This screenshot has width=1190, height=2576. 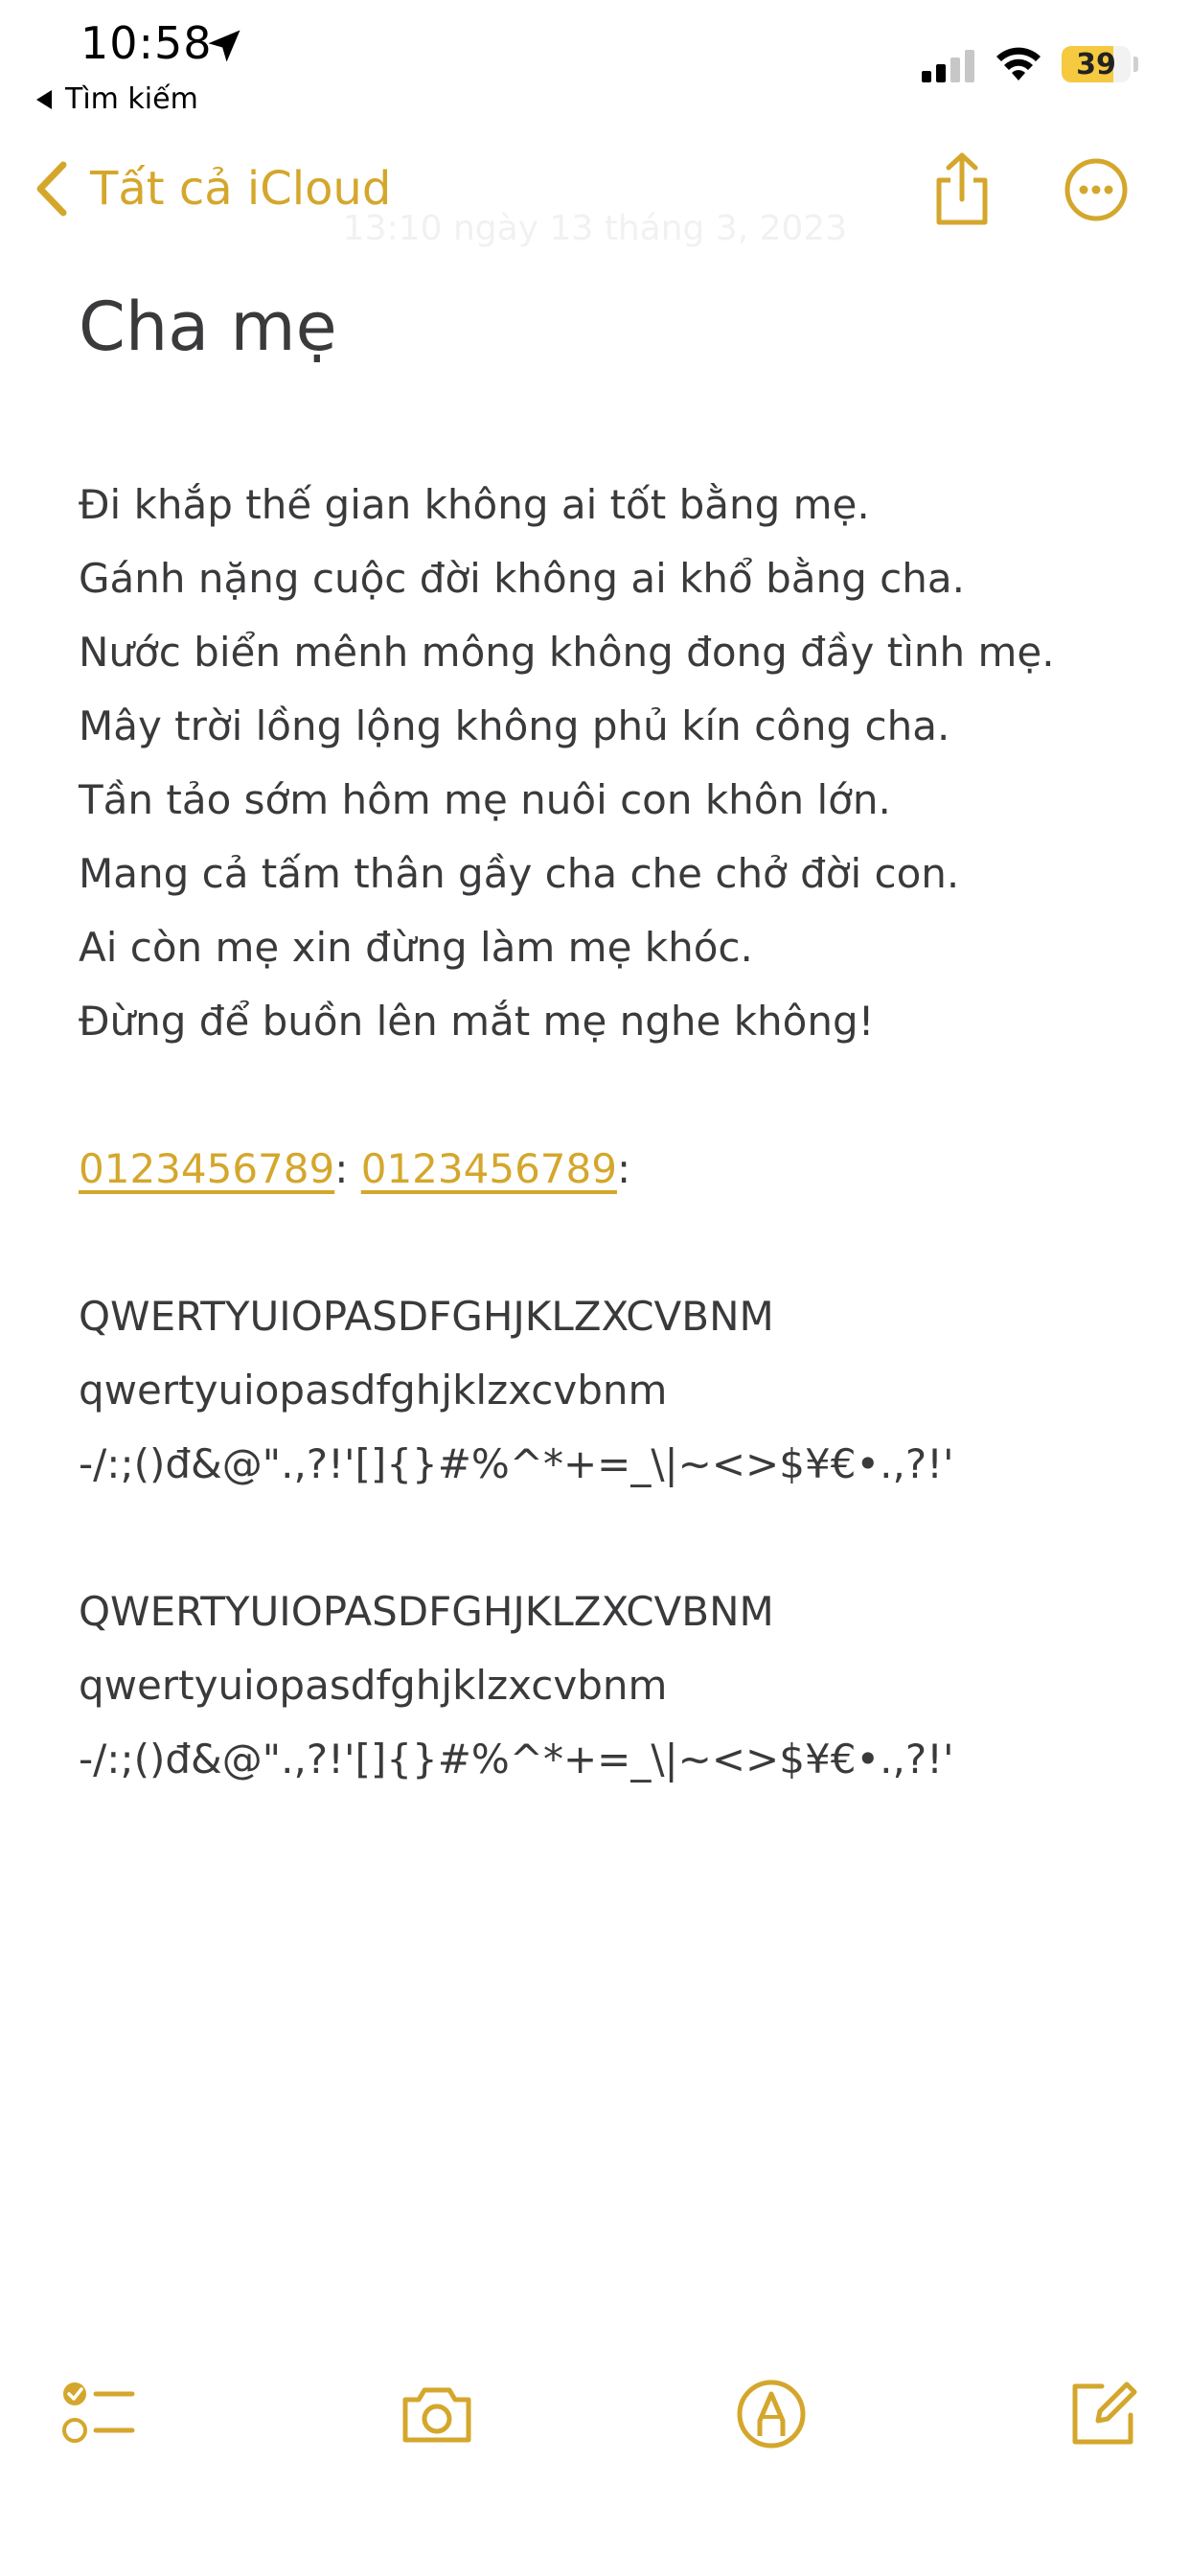 What do you see at coordinates (1018, 63) in the screenshot?
I see `wifi-icon` at bounding box center [1018, 63].